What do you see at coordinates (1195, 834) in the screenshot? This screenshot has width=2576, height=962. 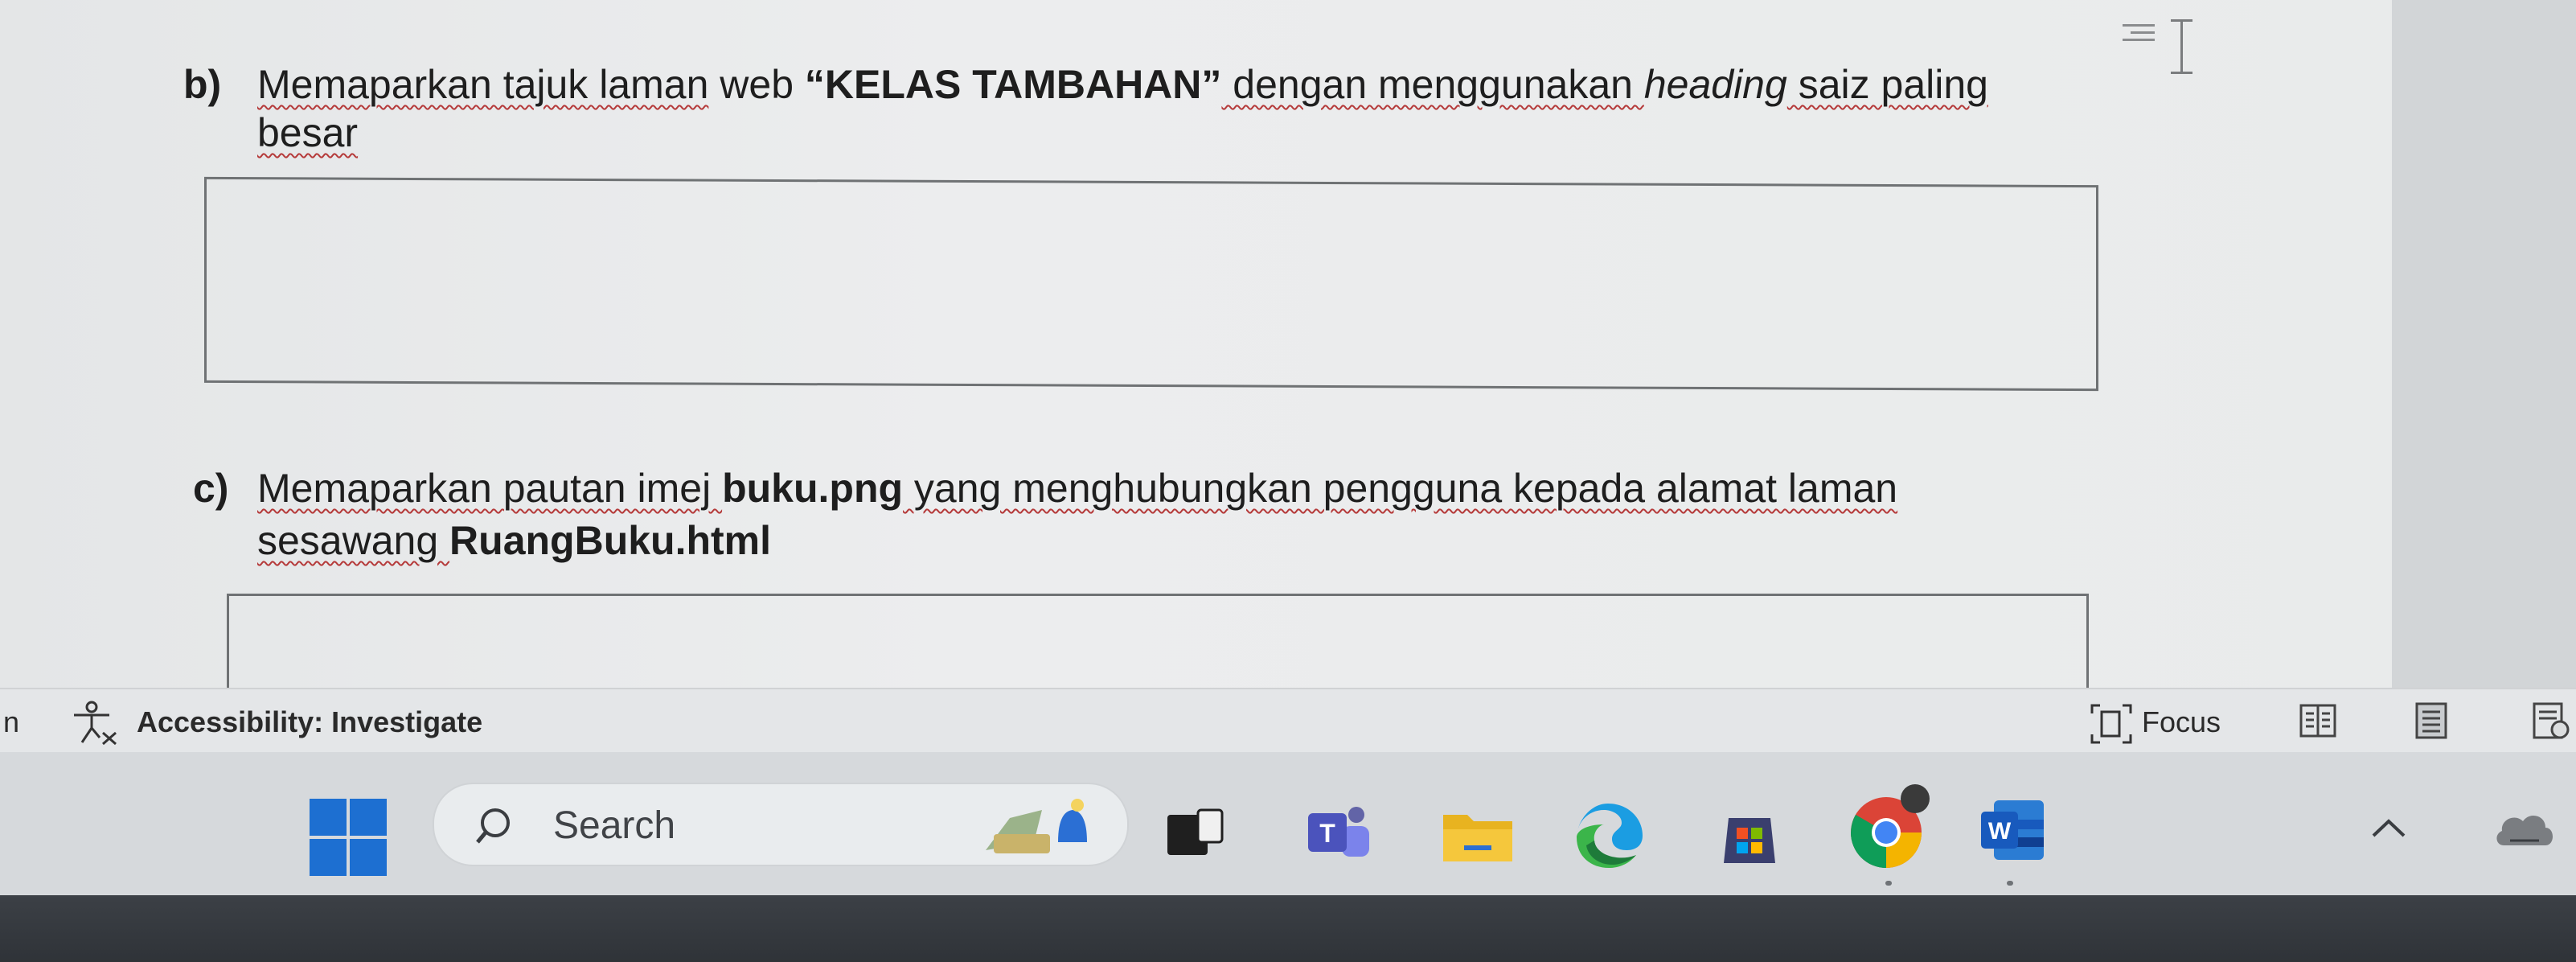 I see `task-view-icon` at bounding box center [1195, 834].